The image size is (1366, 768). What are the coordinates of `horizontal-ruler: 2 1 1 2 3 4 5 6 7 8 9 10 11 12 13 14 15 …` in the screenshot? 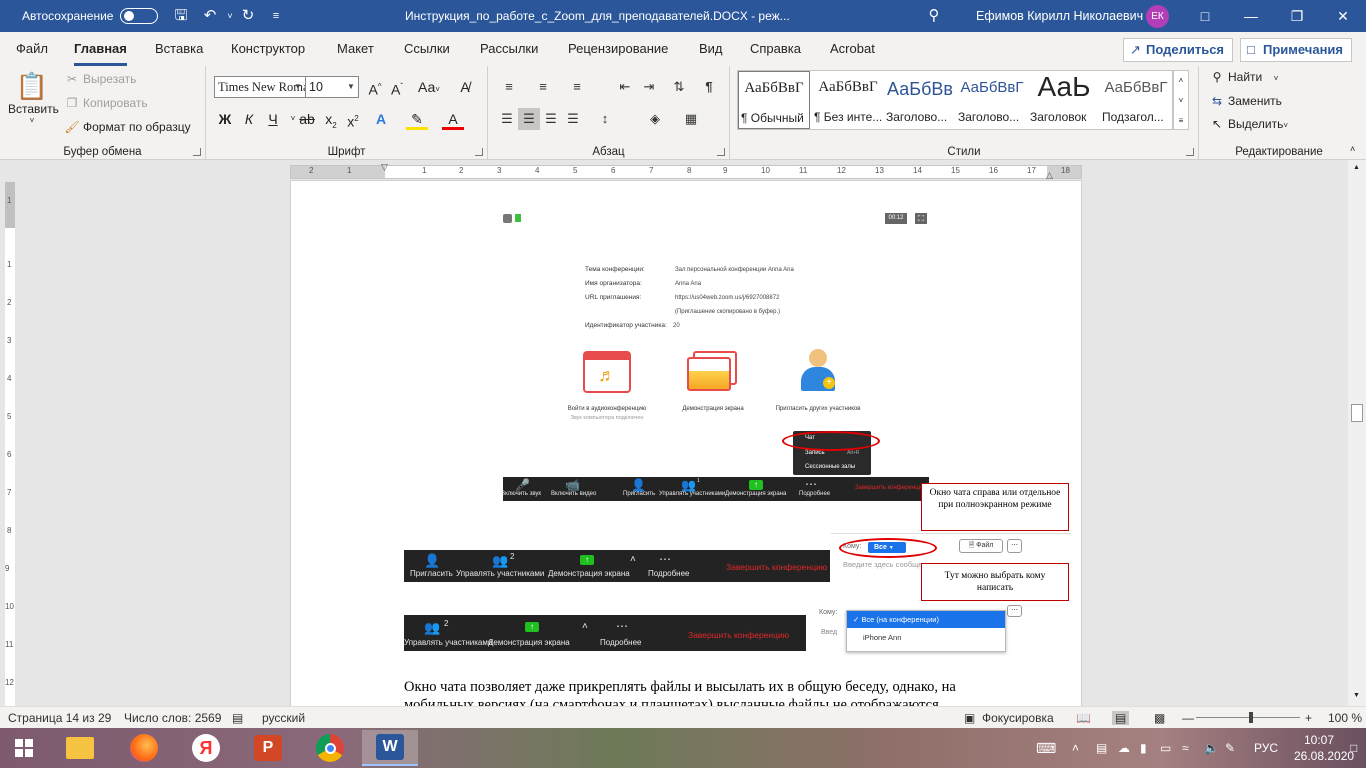 It's located at (686, 171).